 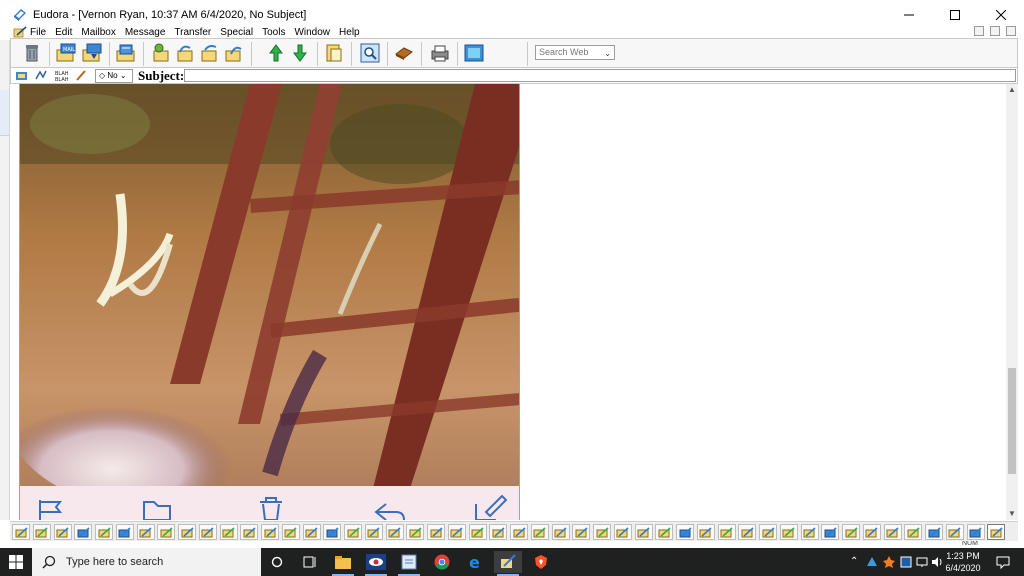 I want to click on trash-icon, so click(x=32, y=53).